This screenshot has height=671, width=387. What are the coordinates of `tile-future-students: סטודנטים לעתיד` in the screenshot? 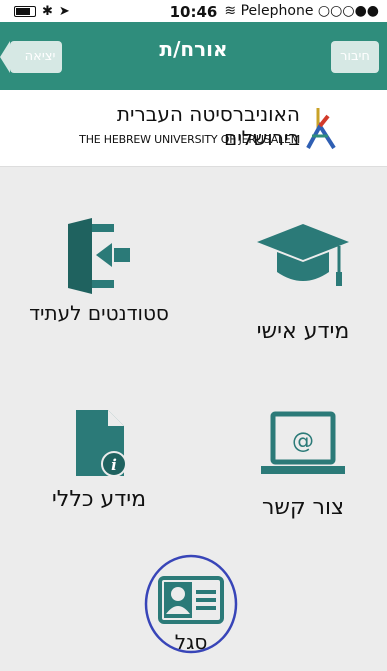 It's located at (99, 271).